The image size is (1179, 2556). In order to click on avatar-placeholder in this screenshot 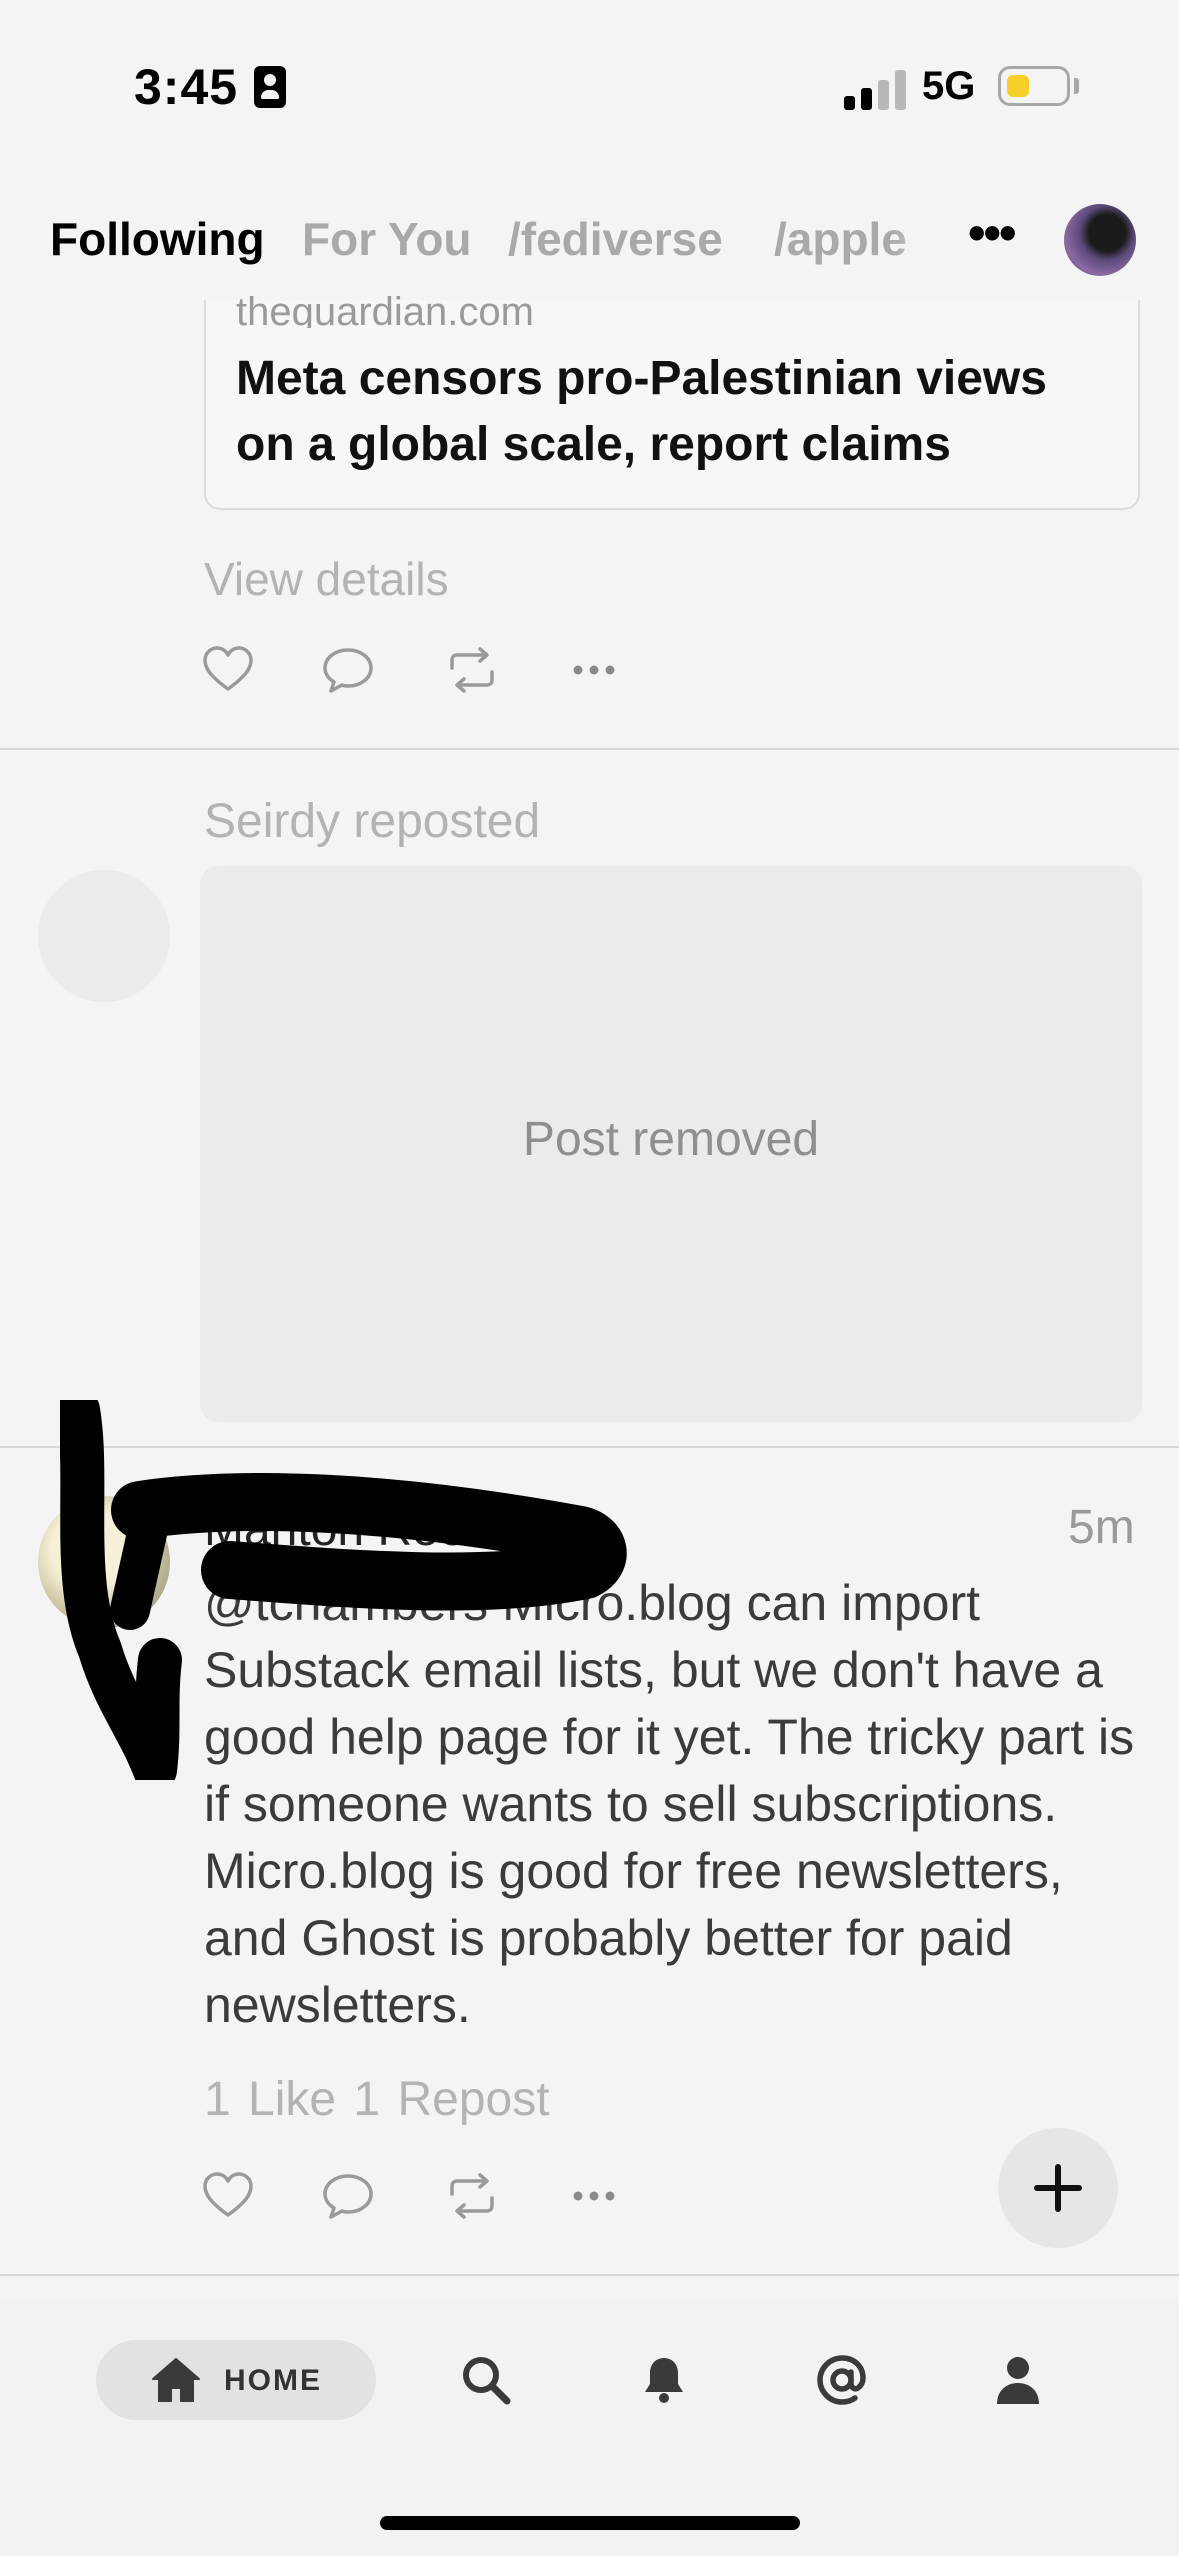, I will do `click(104, 936)`.